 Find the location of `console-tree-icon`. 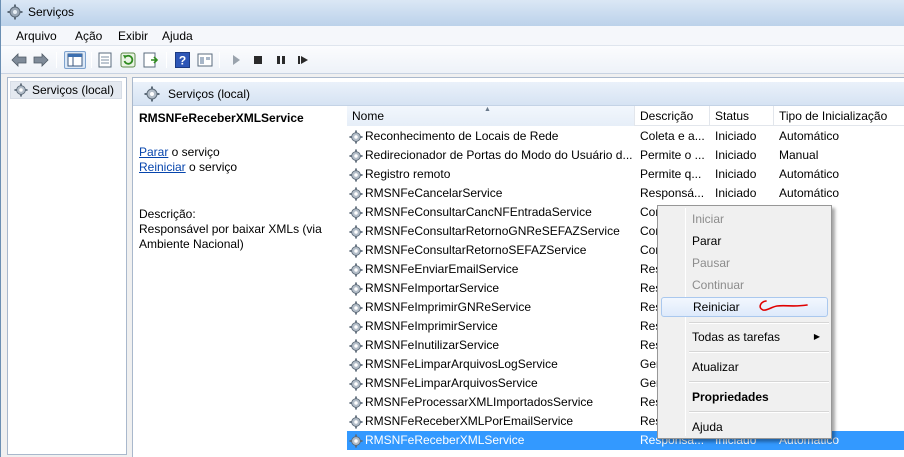

console-tree-icon is located at coordinates (75, 60).